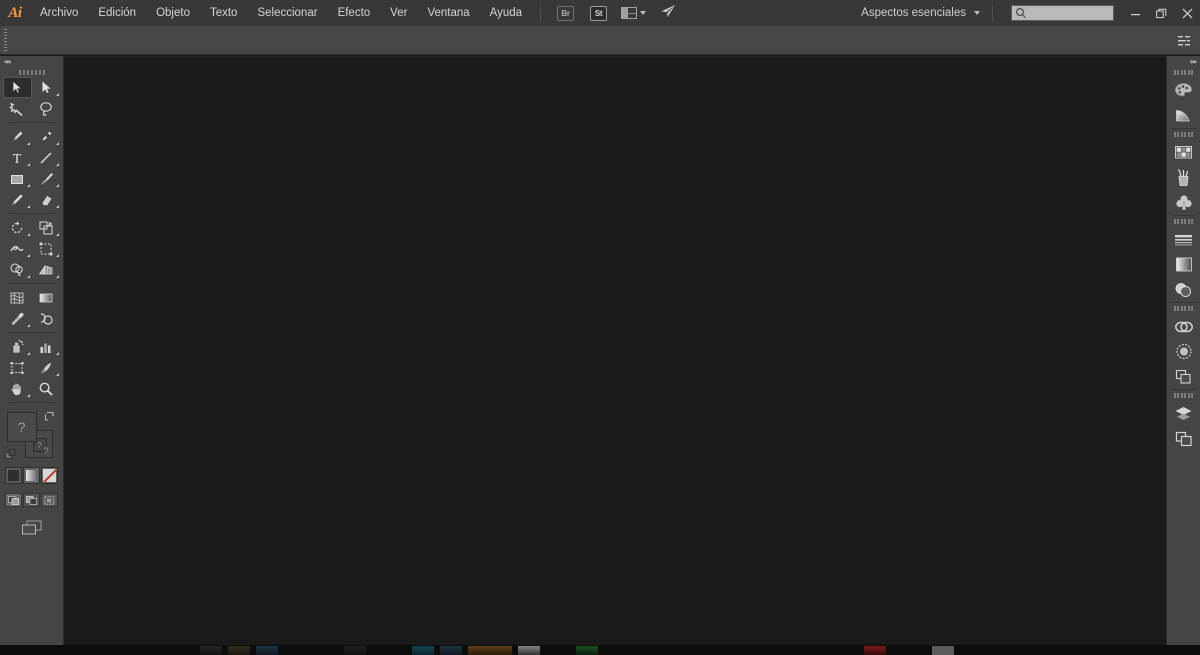 The height and width of the screenshot is (655, 1200). I want to click on minimize-button, so click(1135, 13).